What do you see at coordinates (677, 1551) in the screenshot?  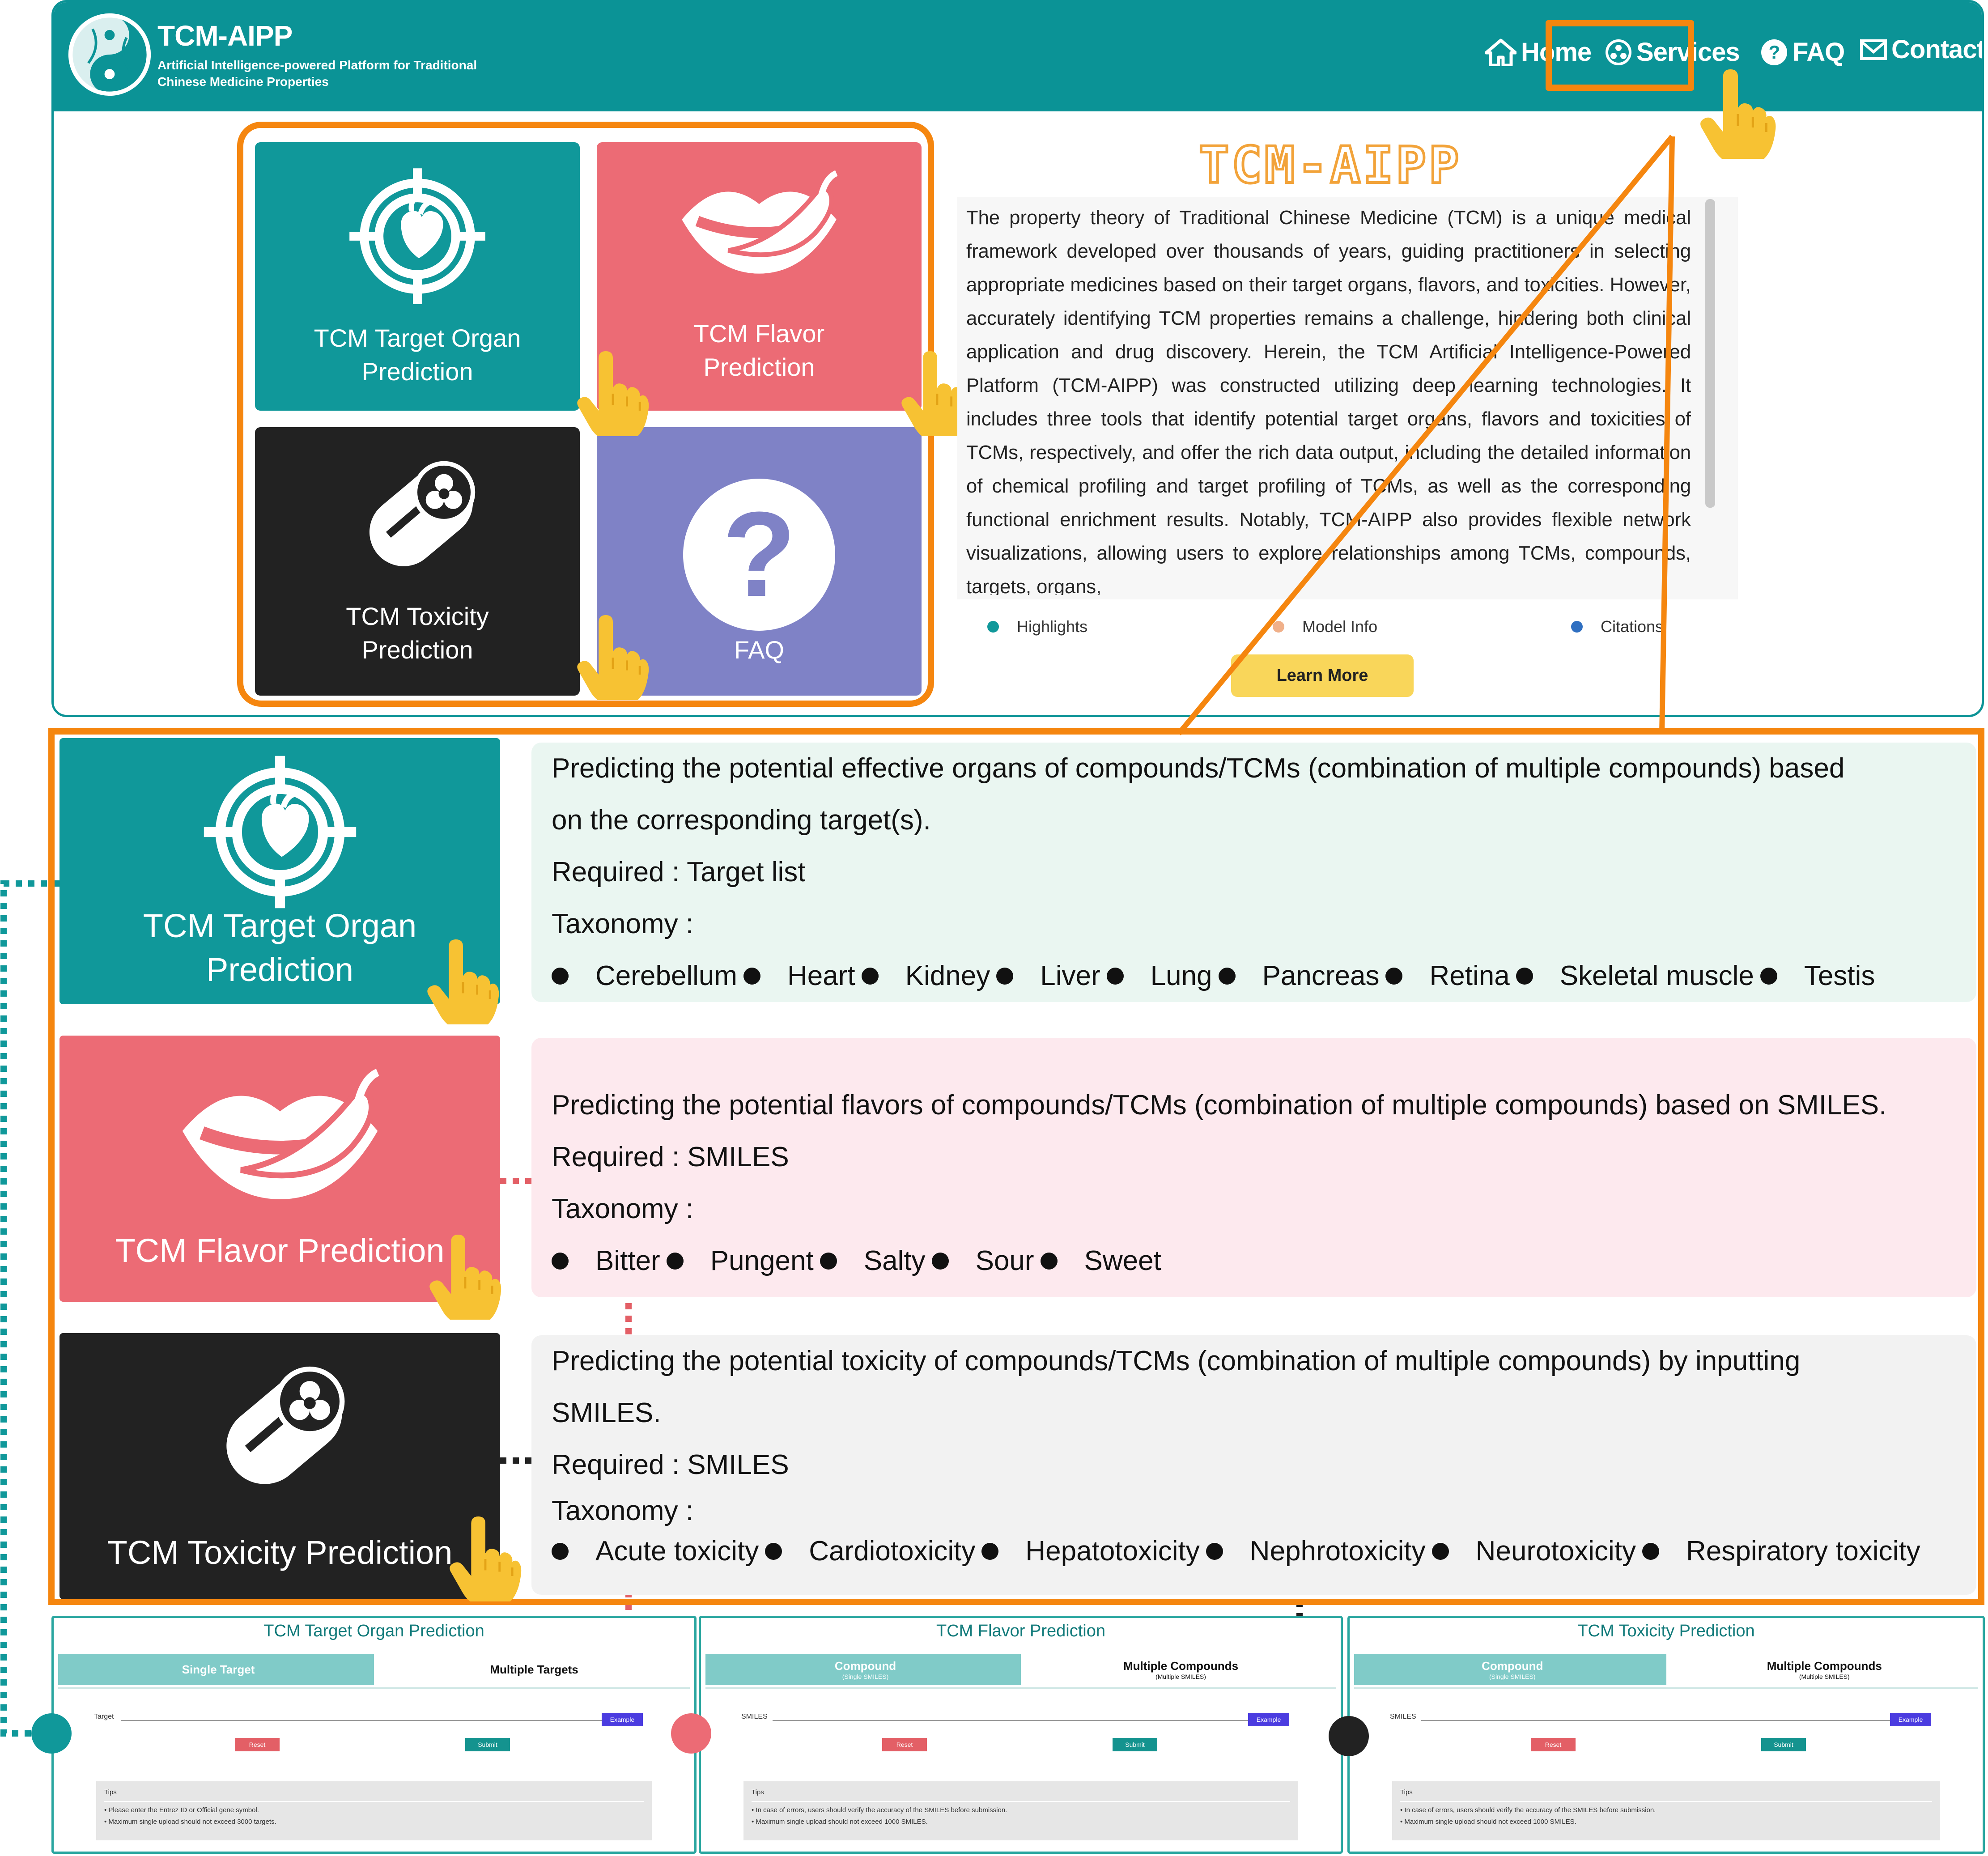 I see `taxonomy-item: Acute toxicity` at bounding box center [677, 1551].